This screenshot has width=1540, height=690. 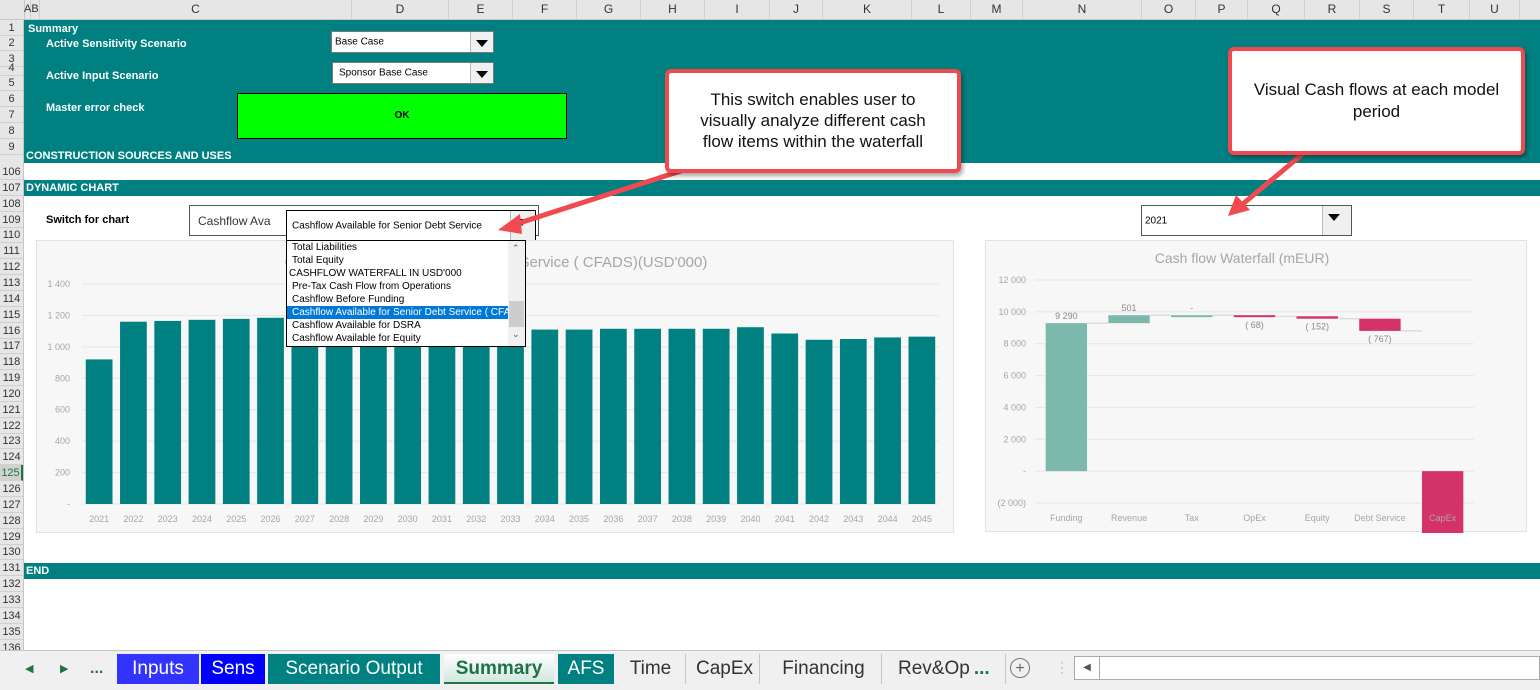 What do you see at coordinates (11, 410) in the screenshot?
I see `row-header-121: 121` at bounding box center [11, 410].